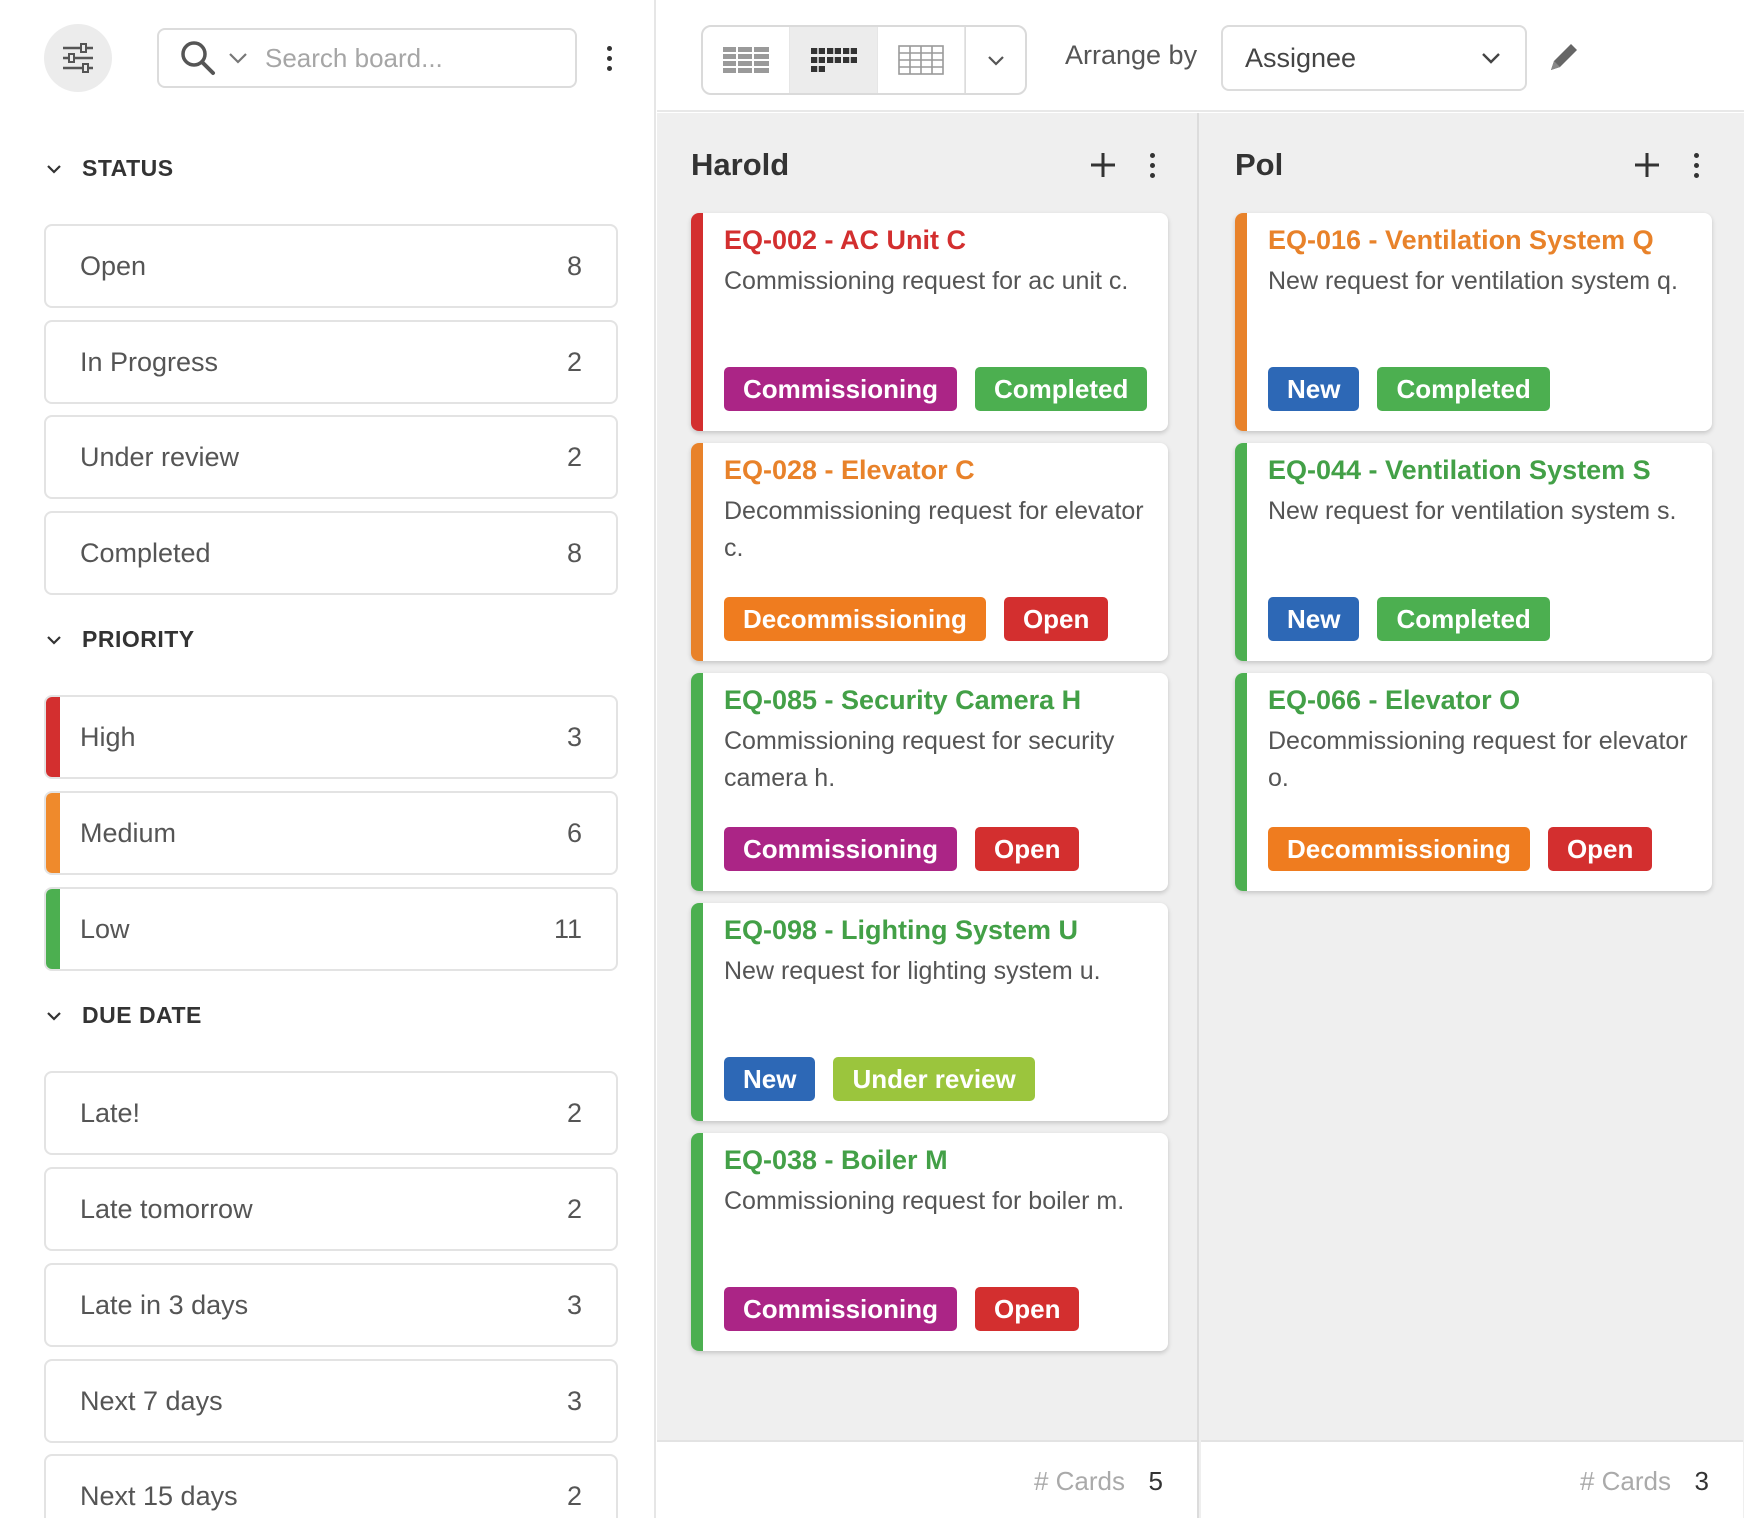 The image size is (1744, 1518). Describe the element at coordinates (1701, 1481) in the screenshot. I see `cards-count: 3` at that location.